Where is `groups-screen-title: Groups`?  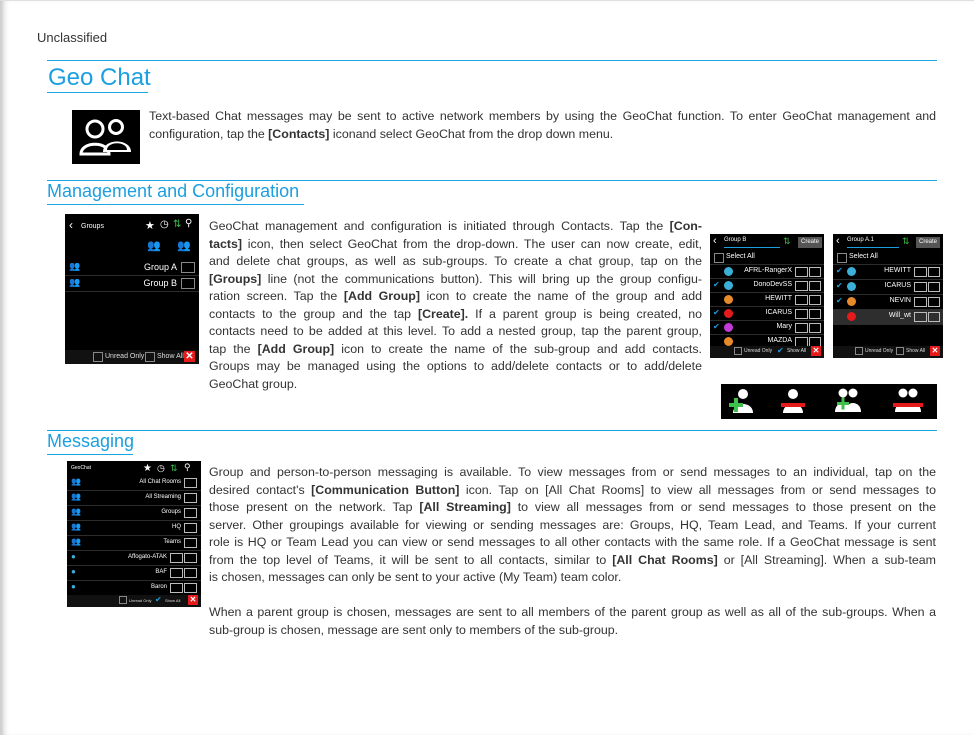 groups-screen-title: Groups is located at coordinates (92, 226).